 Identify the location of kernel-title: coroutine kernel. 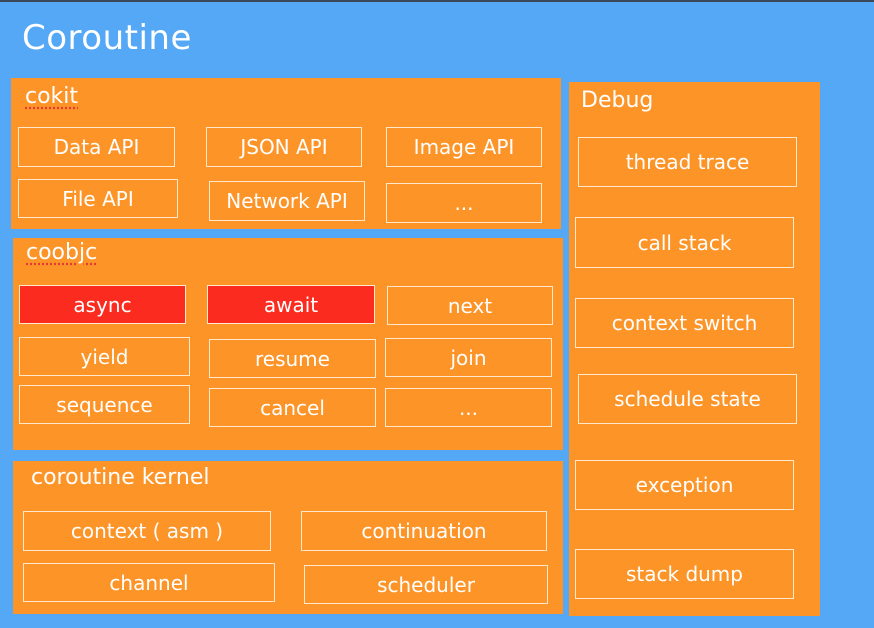
(120, 477).